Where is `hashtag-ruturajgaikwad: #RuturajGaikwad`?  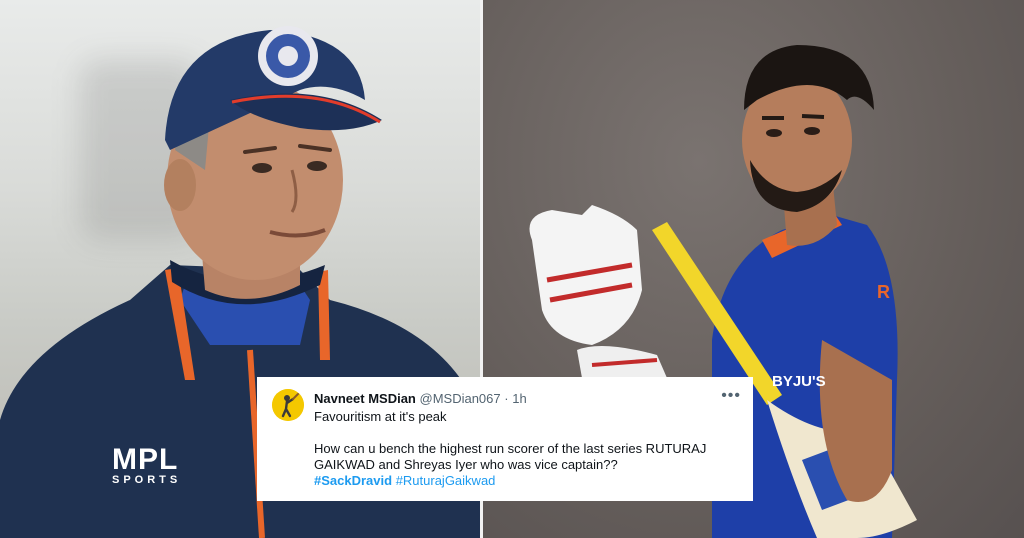
hashtag-ruturajgaikwad: #RuturajGaikwad is located at coordinates (446, 480).